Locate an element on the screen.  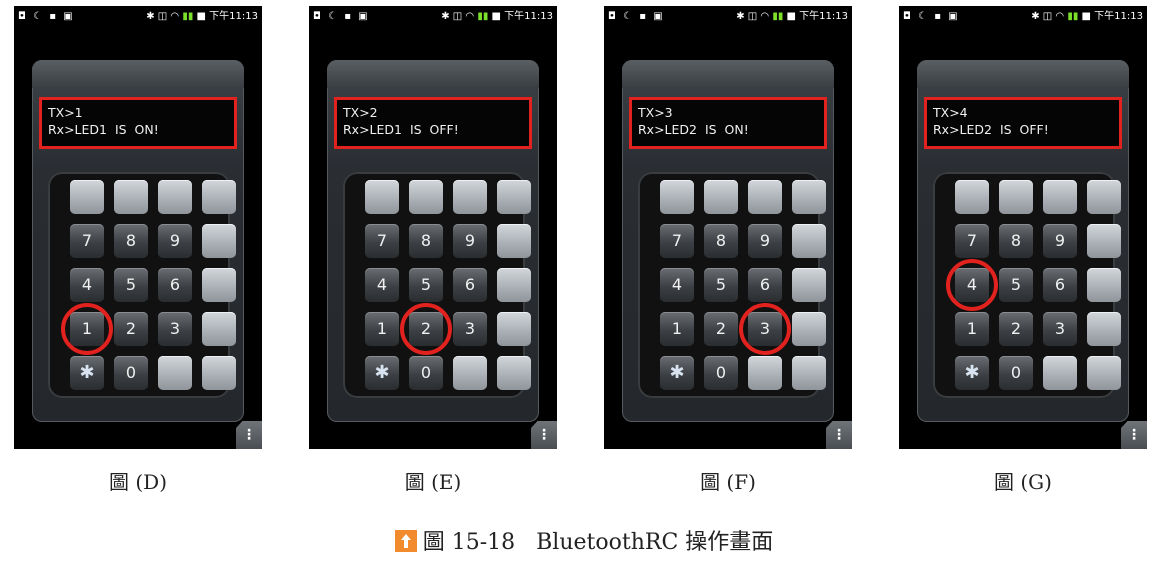
caption-text: BluetoothRC 操作畫面 is located at coordinates (655, 542).